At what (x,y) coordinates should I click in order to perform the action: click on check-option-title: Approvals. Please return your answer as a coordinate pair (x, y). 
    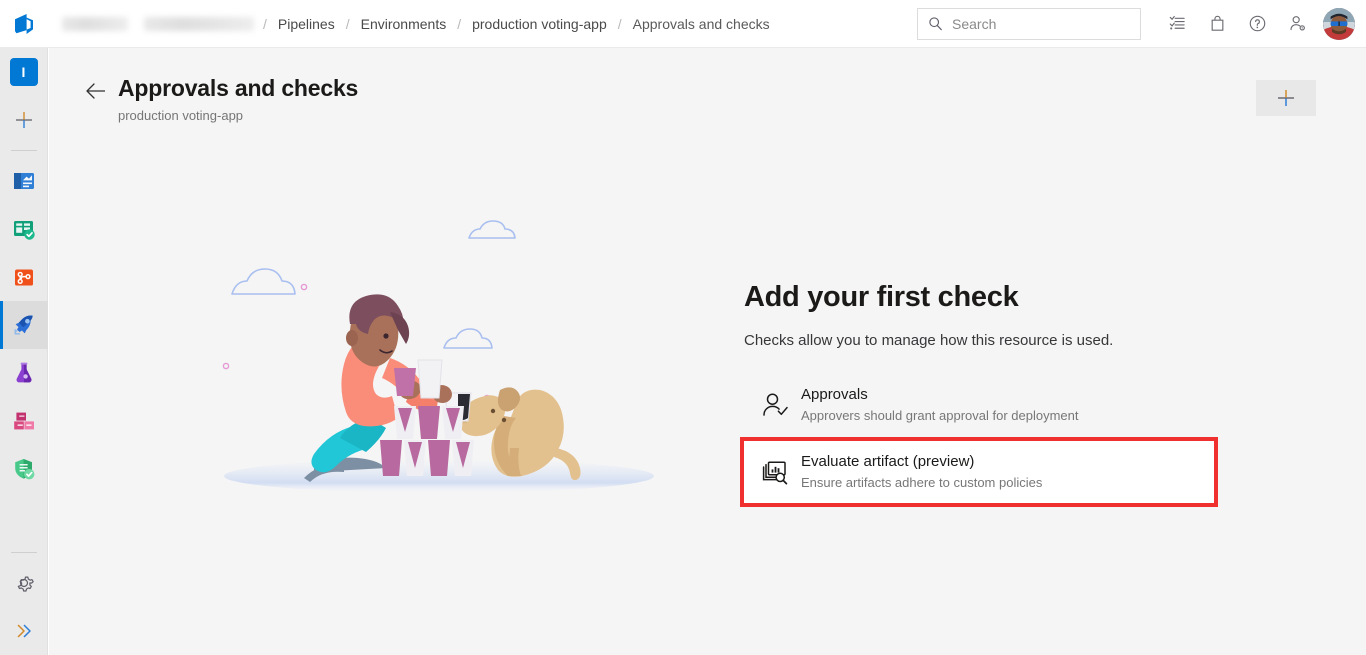
    Looking at the image, I should click on (834, 394).